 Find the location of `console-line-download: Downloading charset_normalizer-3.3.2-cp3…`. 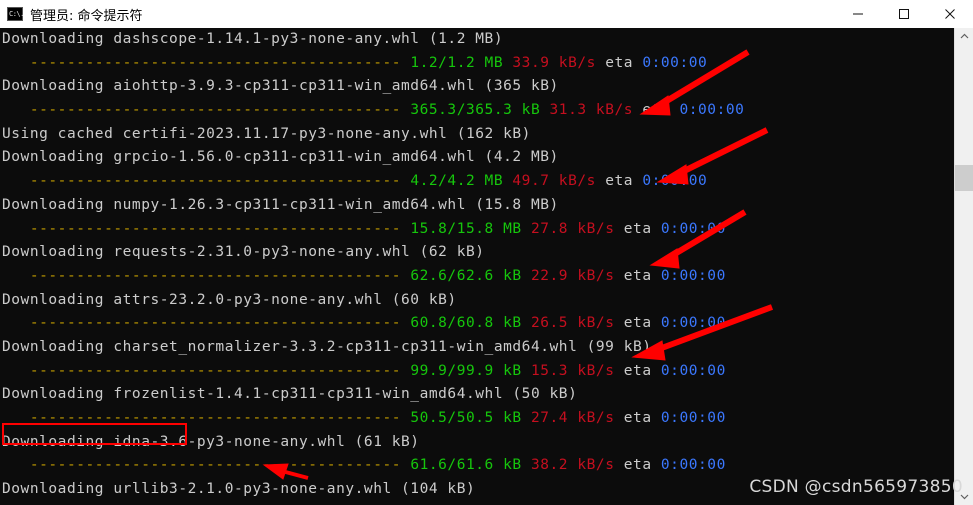

console-line-download: Downloading charset_normalizer-3.3.2-cp3… is located at coordinates (478, 348).